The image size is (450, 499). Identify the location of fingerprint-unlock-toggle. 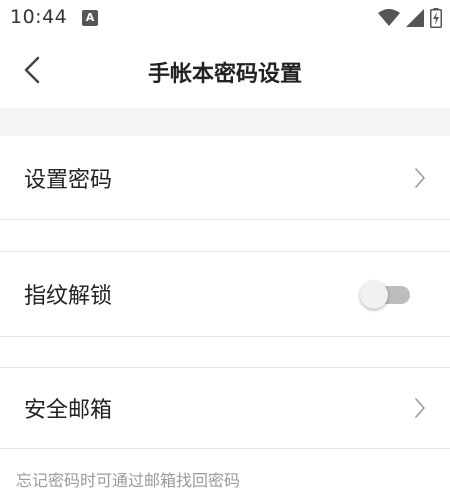
(385, 294).